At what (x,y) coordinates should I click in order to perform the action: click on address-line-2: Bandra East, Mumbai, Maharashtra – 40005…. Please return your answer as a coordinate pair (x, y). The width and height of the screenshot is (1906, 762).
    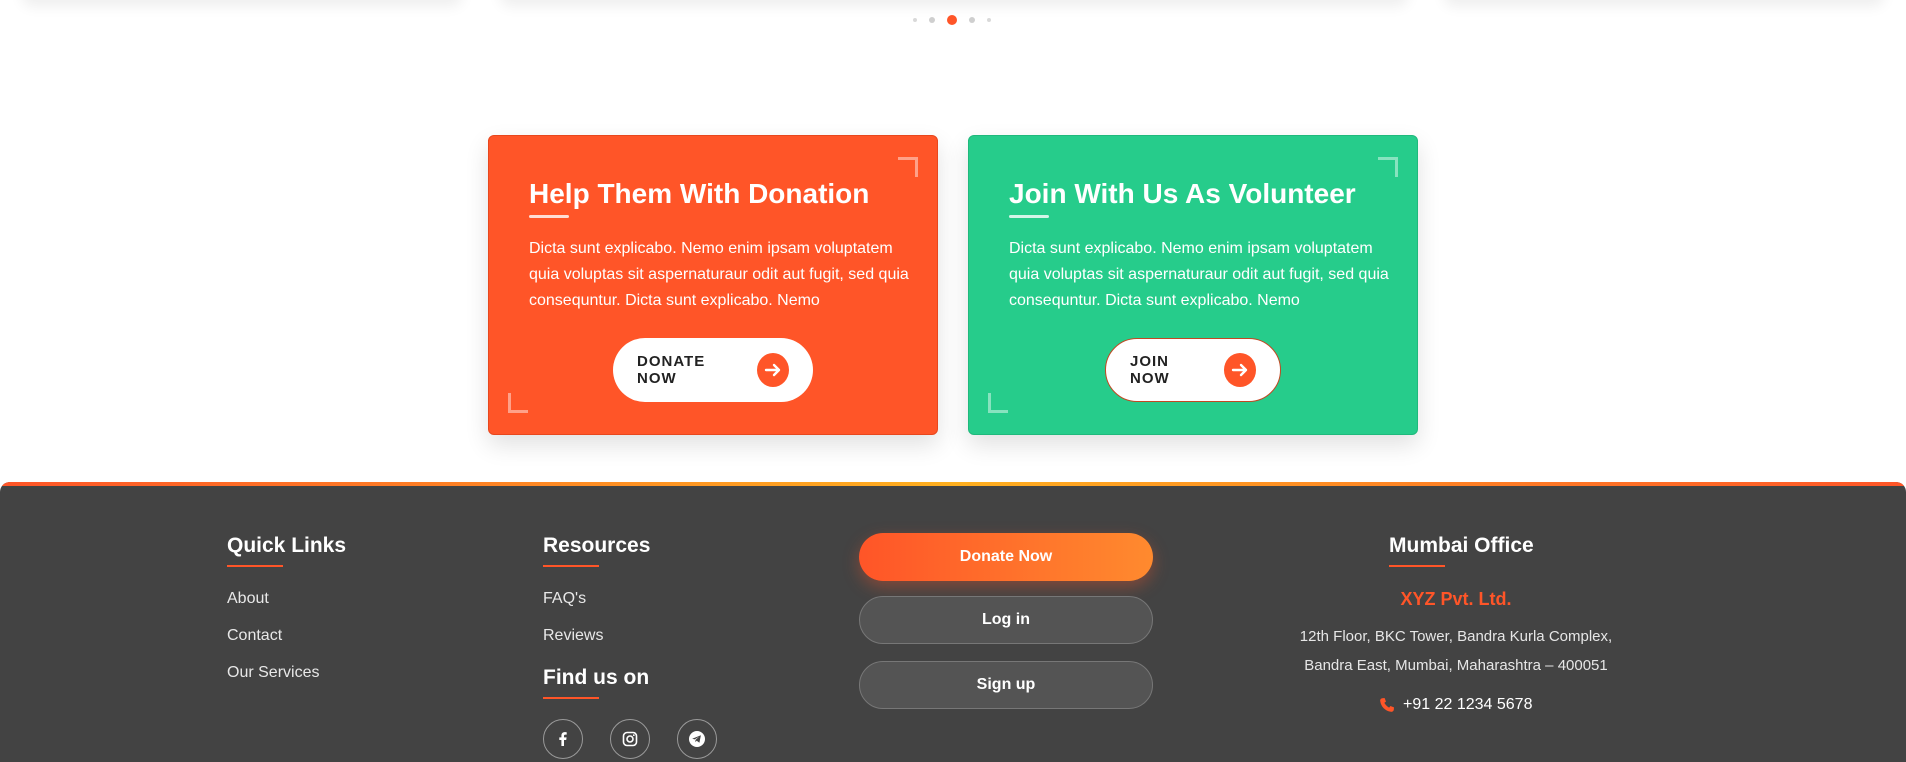
    Looking at the image, I should click on (1456, 665).